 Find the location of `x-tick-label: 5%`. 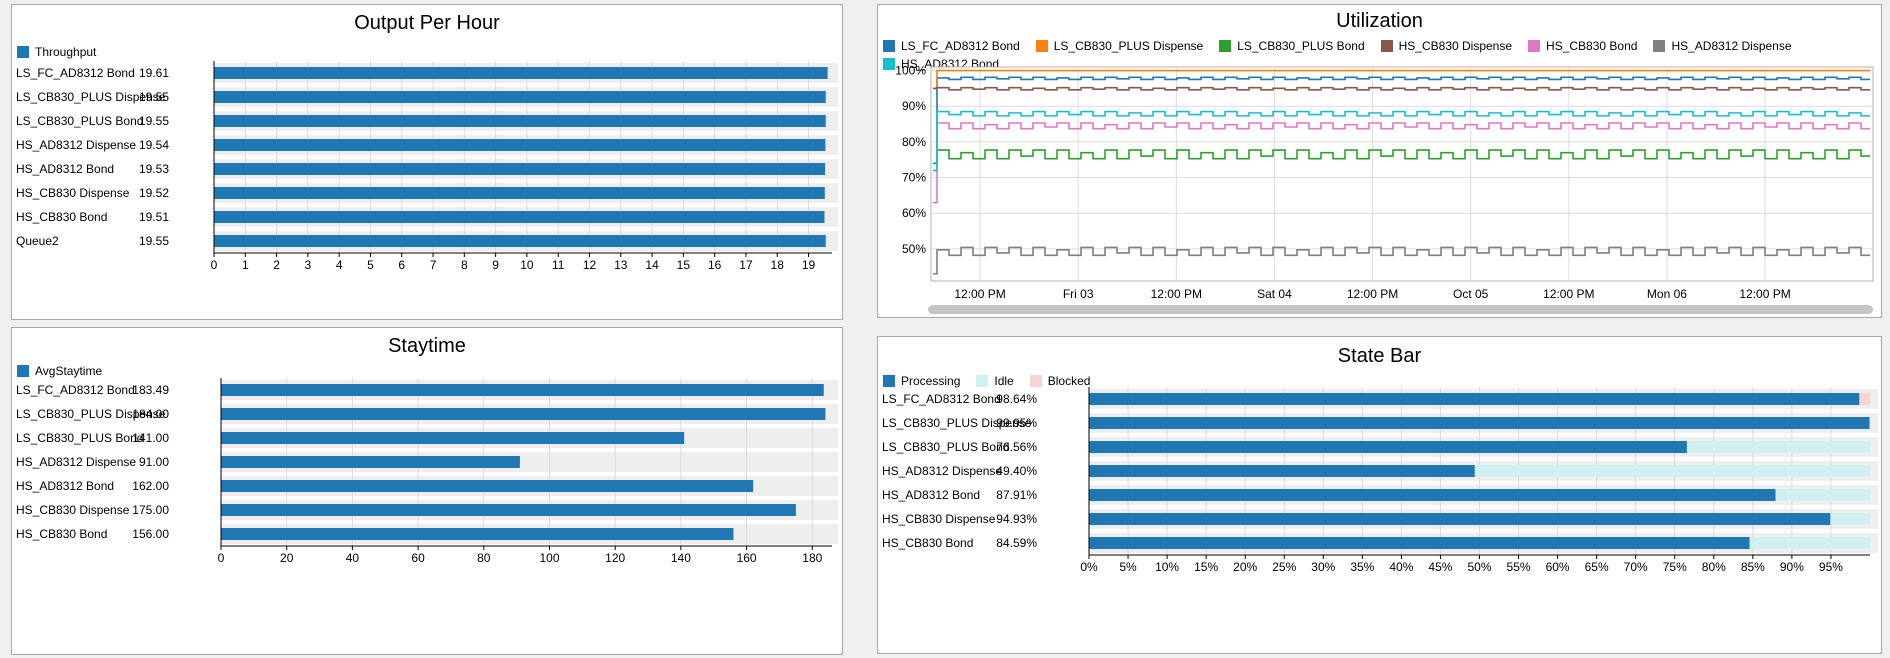

x-tick-label: 5% is located at coordinates (1128, 567).